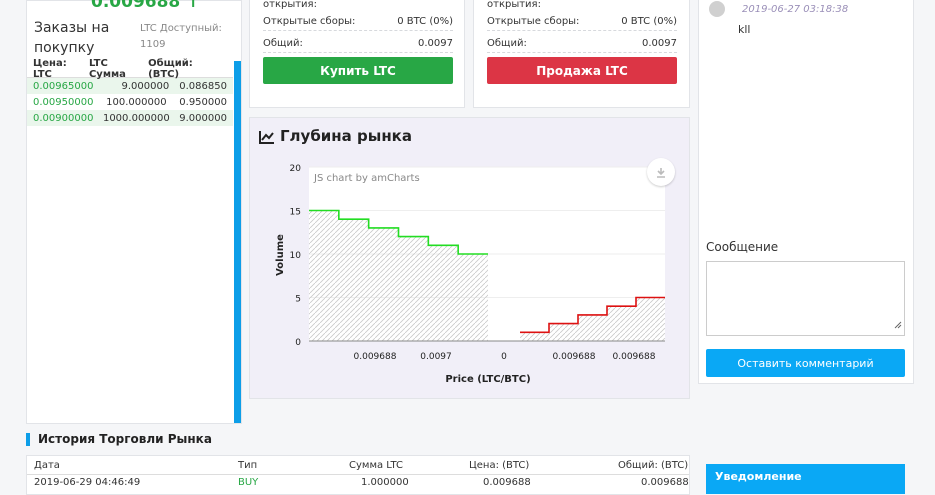 The image size is (935, 495). Describe the element at coordinates (280, 255) in the screenshot. I see `y-axis-title: Volume` at that location.